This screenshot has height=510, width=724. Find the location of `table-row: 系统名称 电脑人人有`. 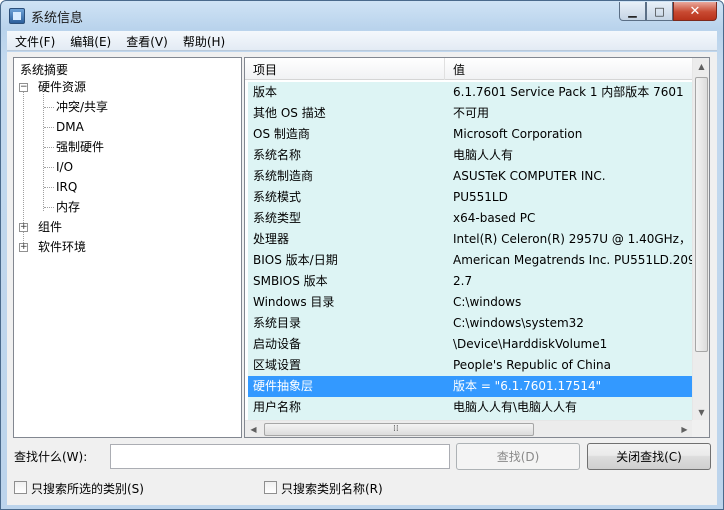

table-row: 系统名称 电脑人人有 is located at coordinates (470, 155).